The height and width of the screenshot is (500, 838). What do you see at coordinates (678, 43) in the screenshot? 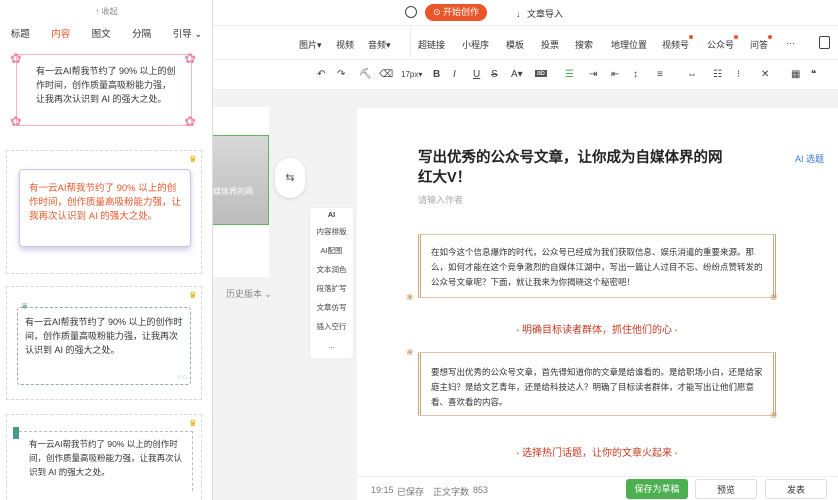
I see `toolbar-video-channel: 视频号` at bounding box center [678, 43].